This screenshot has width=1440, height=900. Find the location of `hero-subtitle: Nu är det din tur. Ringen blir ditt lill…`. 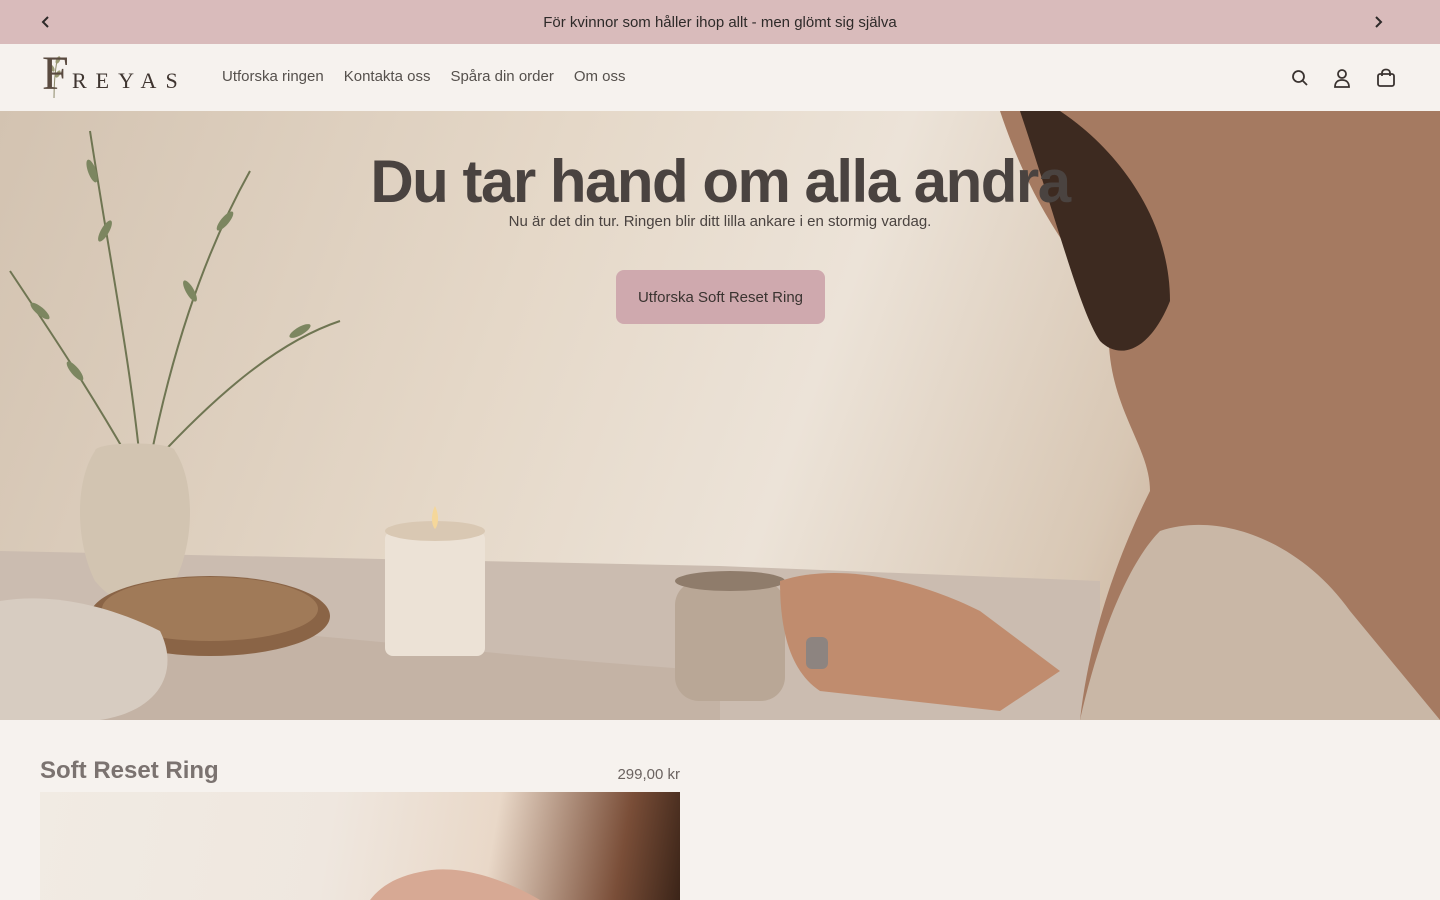

hero-subtitle: Nu är det din tur. Ringen blir ditt lill… is located at coordinates (720, 221).